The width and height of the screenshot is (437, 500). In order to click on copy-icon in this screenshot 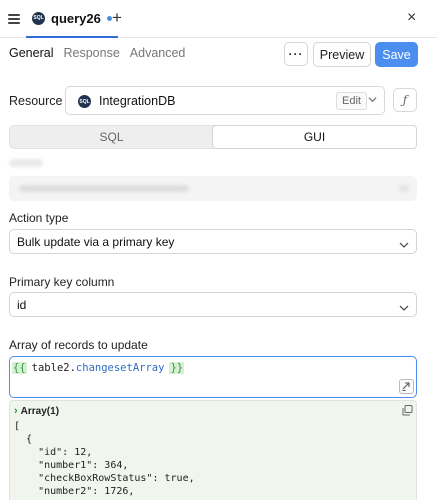, I will do `click(407, 410)`.